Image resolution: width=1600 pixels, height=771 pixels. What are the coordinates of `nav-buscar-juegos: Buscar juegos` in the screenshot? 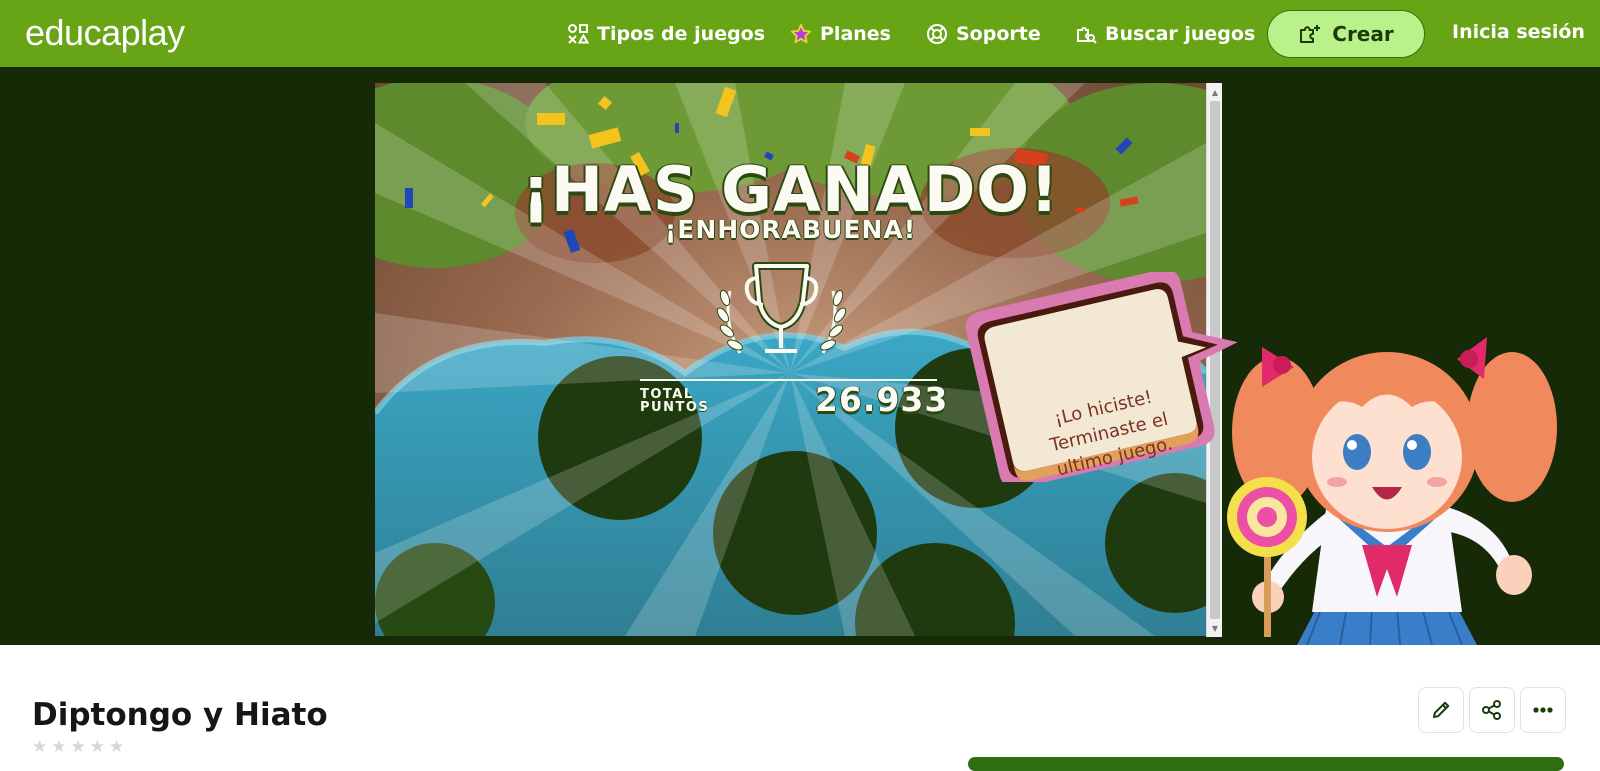 It's located at (1165, 34).